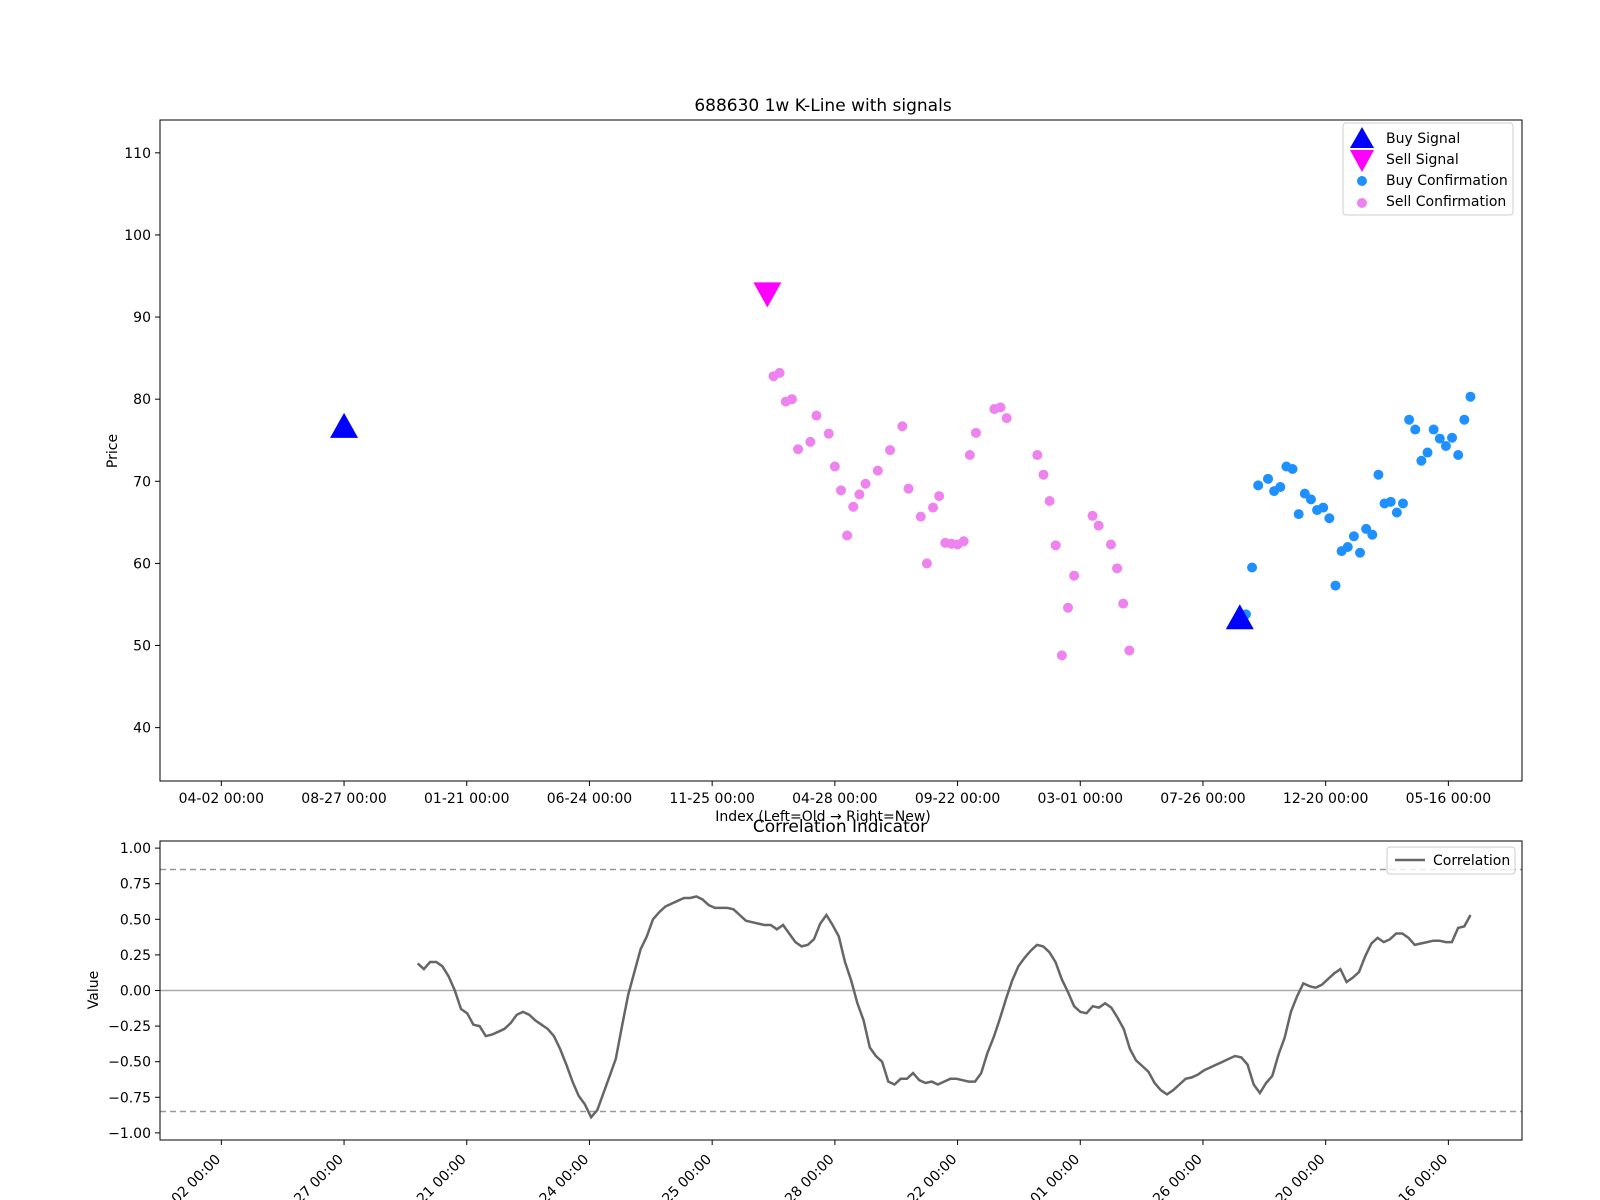  Describe the element at coordinates (344, 425) in the screenshot. I see `buy-signal-marker` at that location.